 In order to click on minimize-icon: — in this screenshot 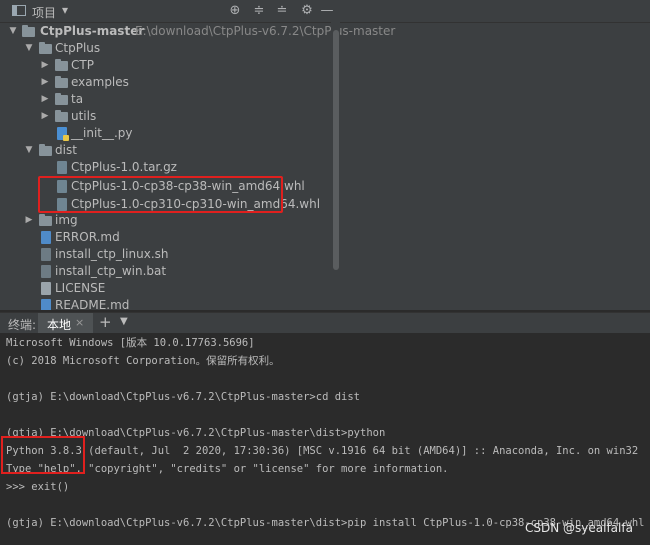, I will do `click(327, 11)`.